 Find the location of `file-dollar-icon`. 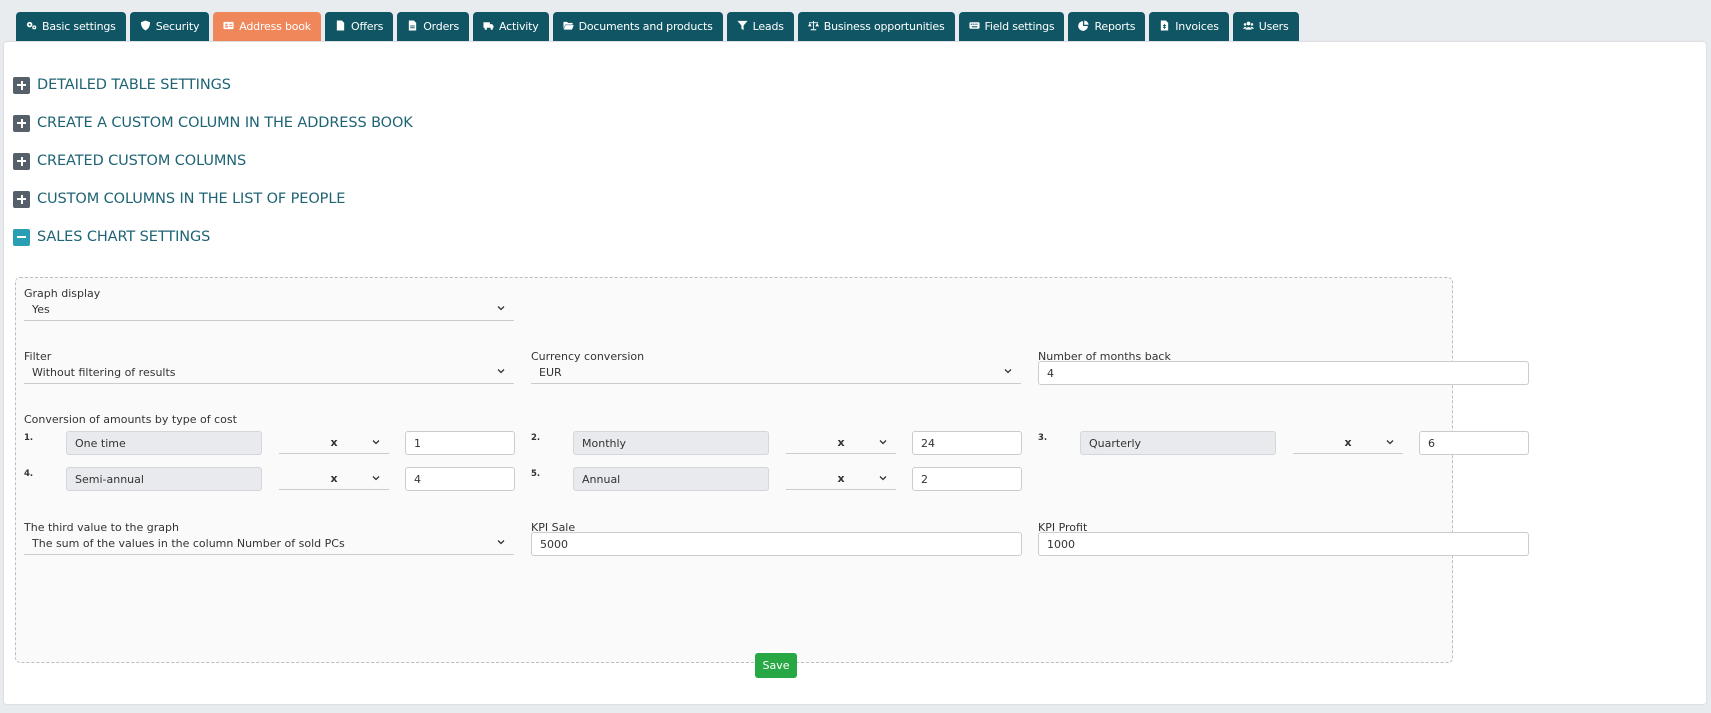

file-dollar-icon is located at coordinates (1164, 26).